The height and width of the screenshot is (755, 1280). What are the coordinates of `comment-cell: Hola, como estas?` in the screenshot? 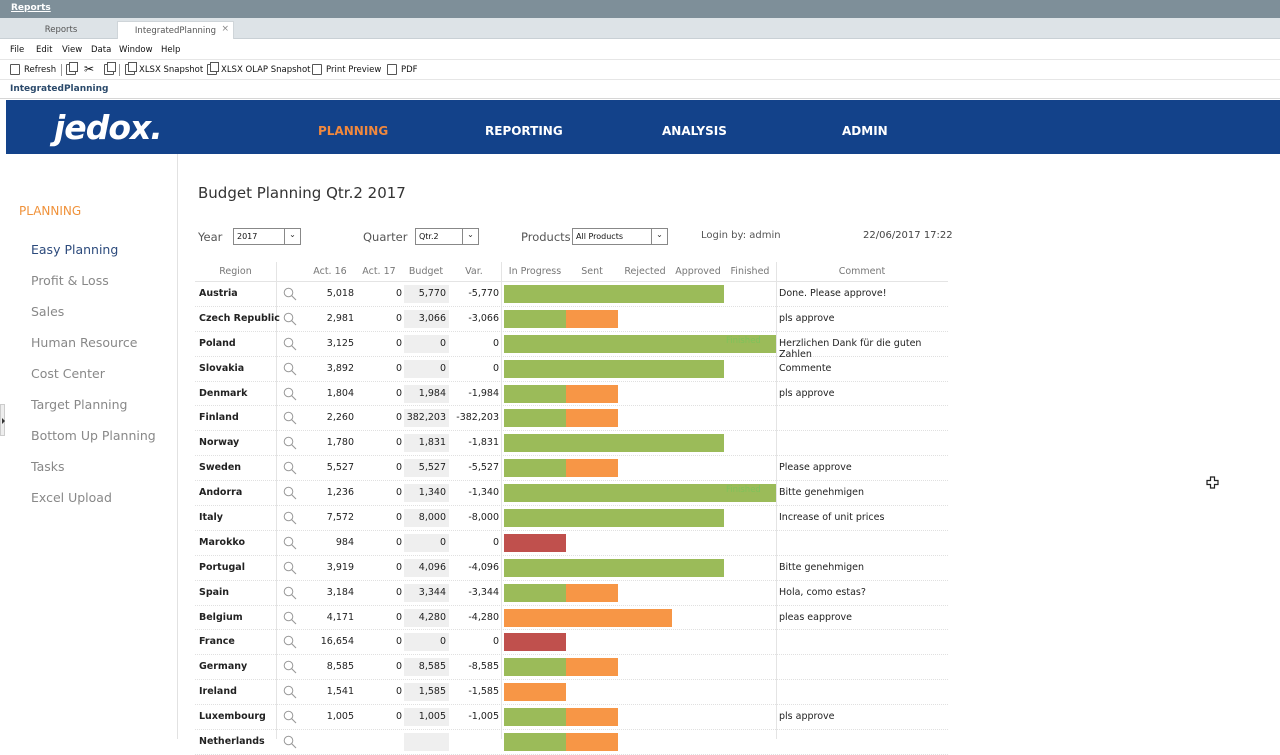 It's located at (822, 592).